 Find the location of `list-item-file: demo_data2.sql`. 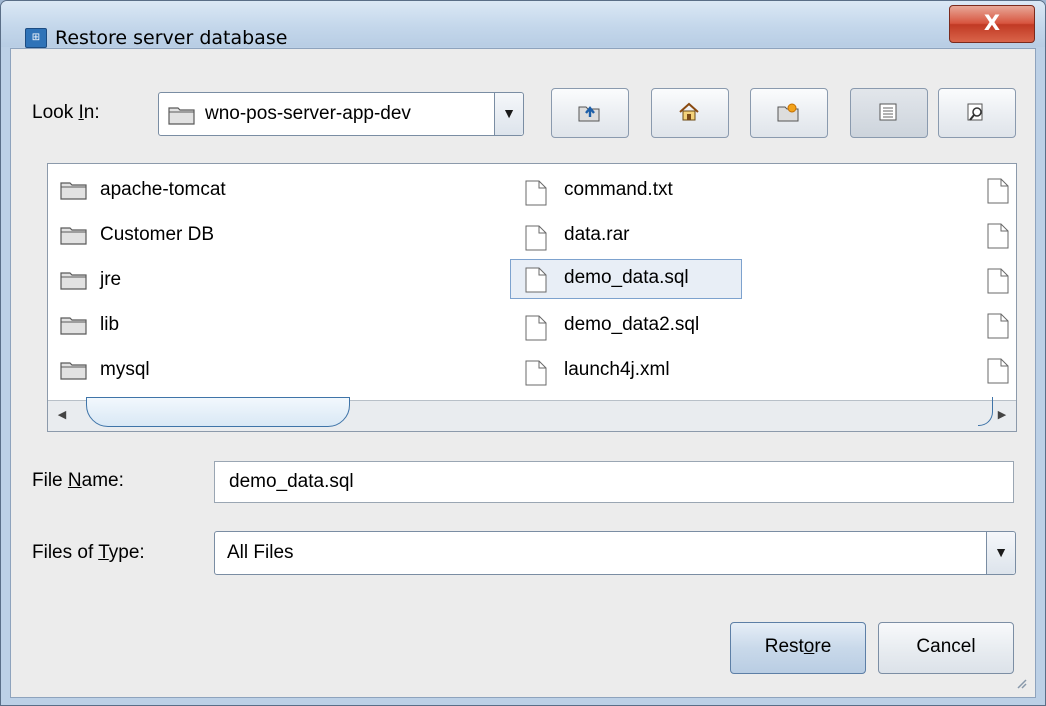

list-item-file: demo_data2.sql is located at coordinates (654, 326).